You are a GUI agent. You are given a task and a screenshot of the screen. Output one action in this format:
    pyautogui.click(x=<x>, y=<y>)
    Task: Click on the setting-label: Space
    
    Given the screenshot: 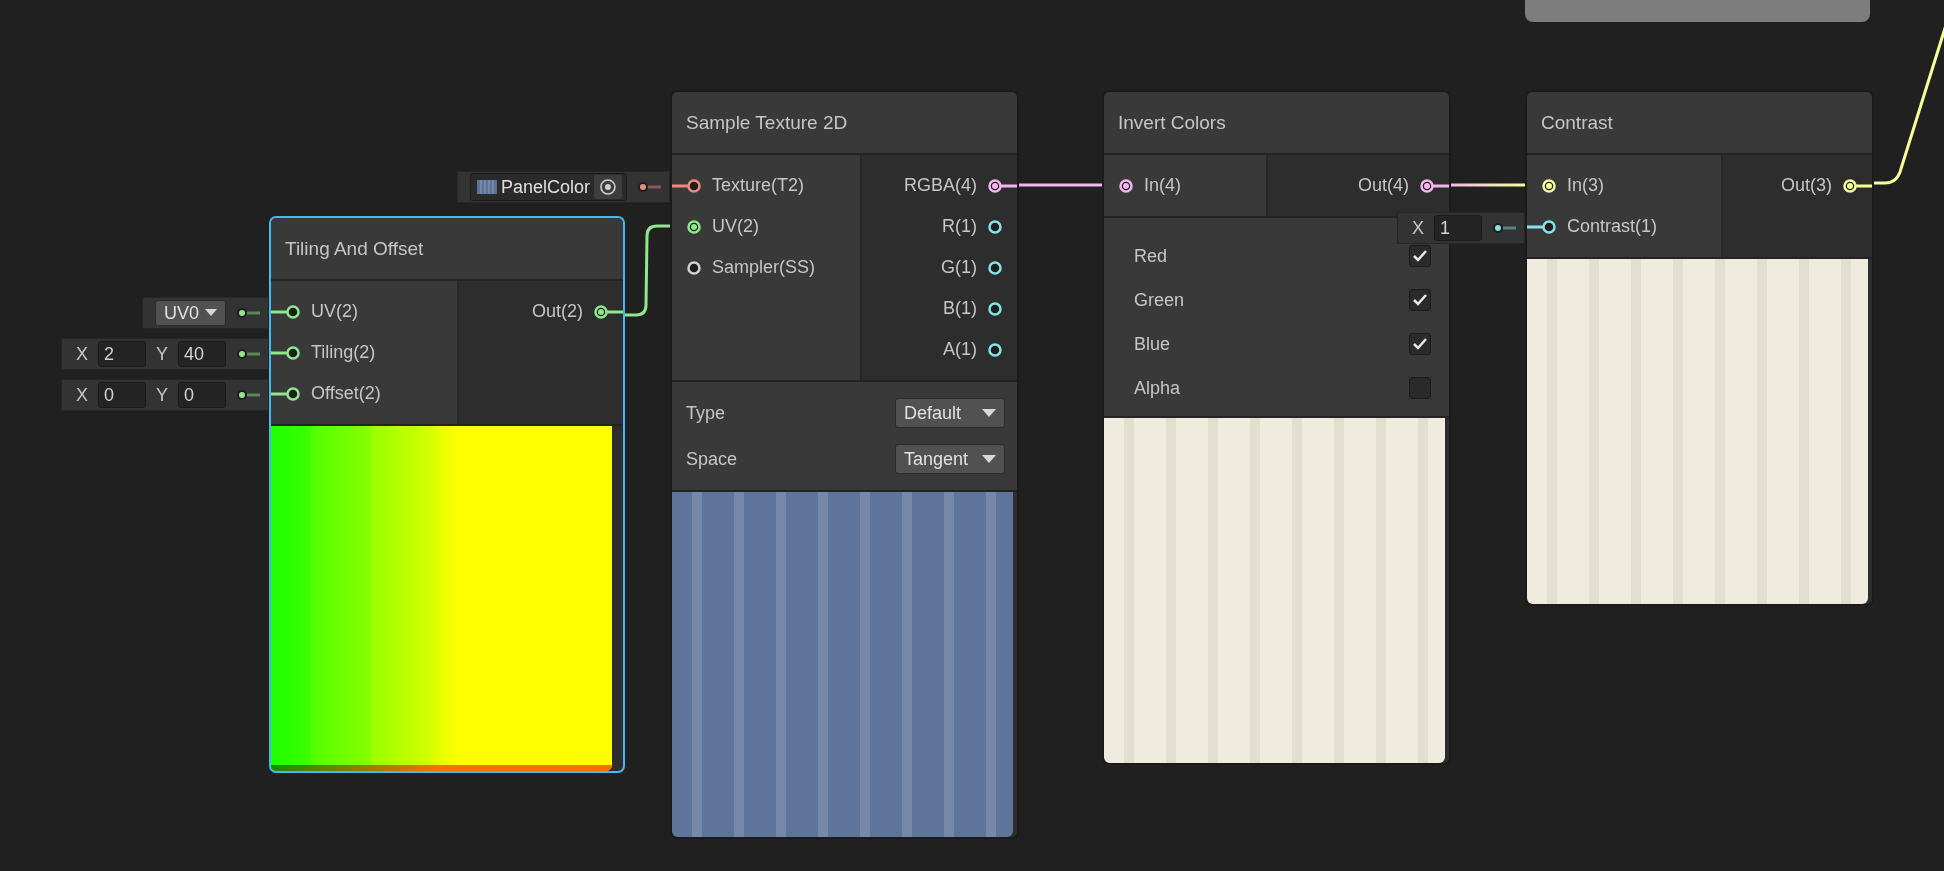 What is the action you would take?
    pyautogui.click(x=712, y=459)
    